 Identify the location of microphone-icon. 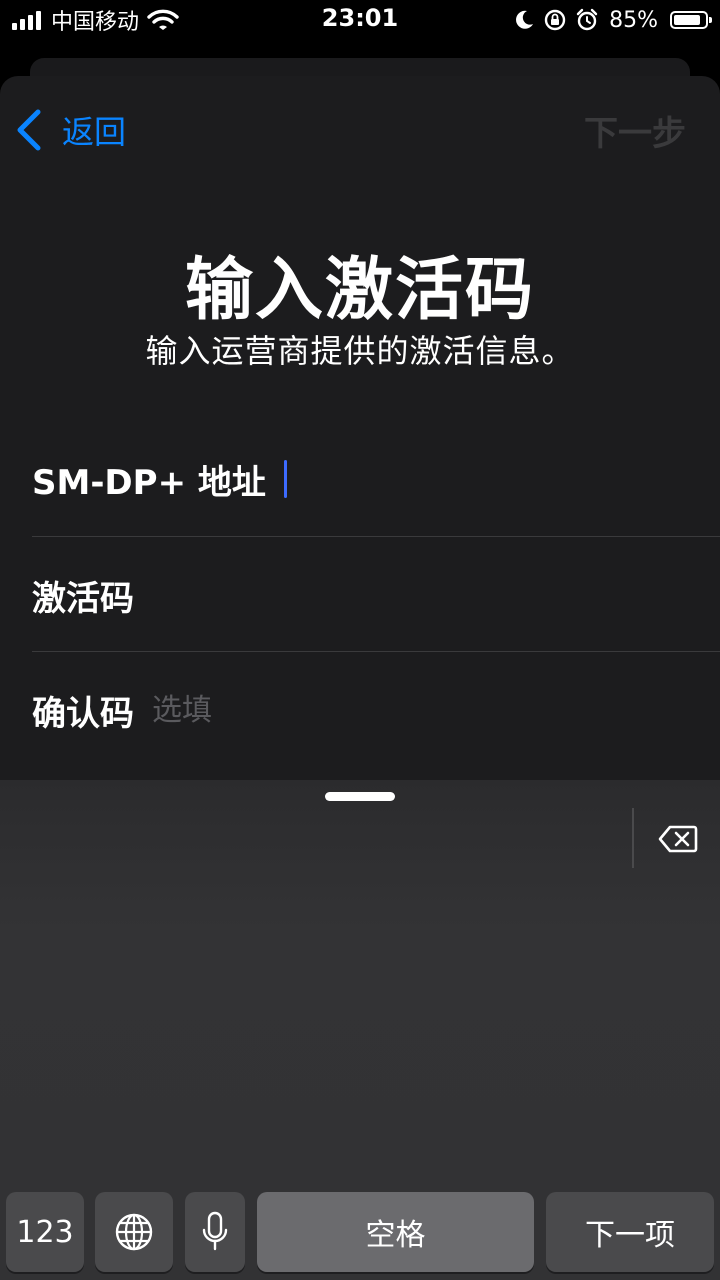
(215, 1231).